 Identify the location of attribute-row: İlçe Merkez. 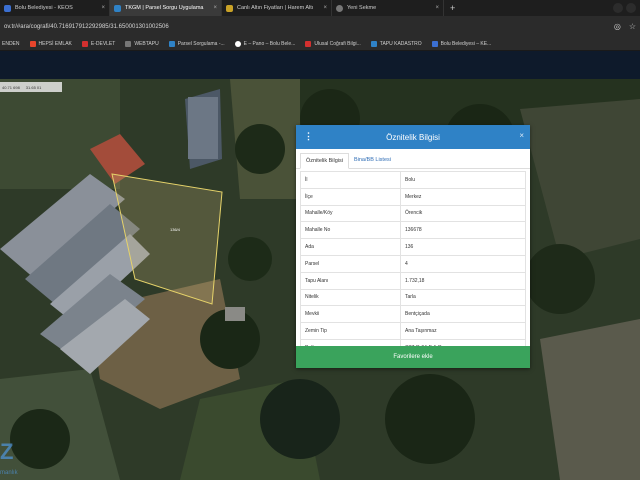
(413, 196).